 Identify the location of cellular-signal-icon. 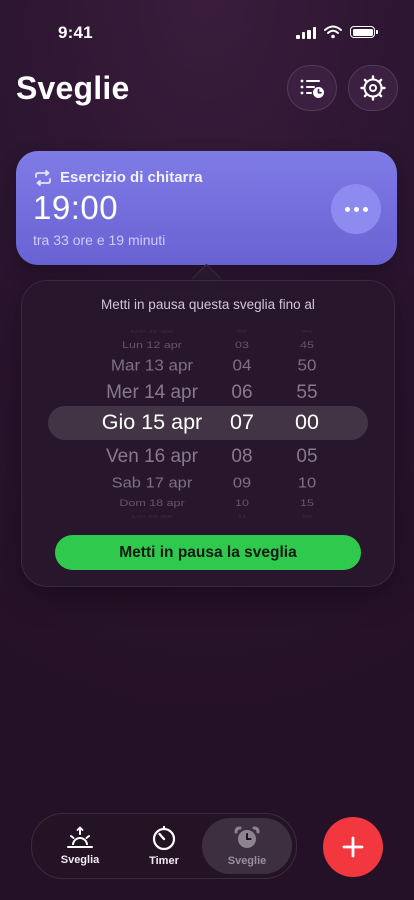
(306, 33).